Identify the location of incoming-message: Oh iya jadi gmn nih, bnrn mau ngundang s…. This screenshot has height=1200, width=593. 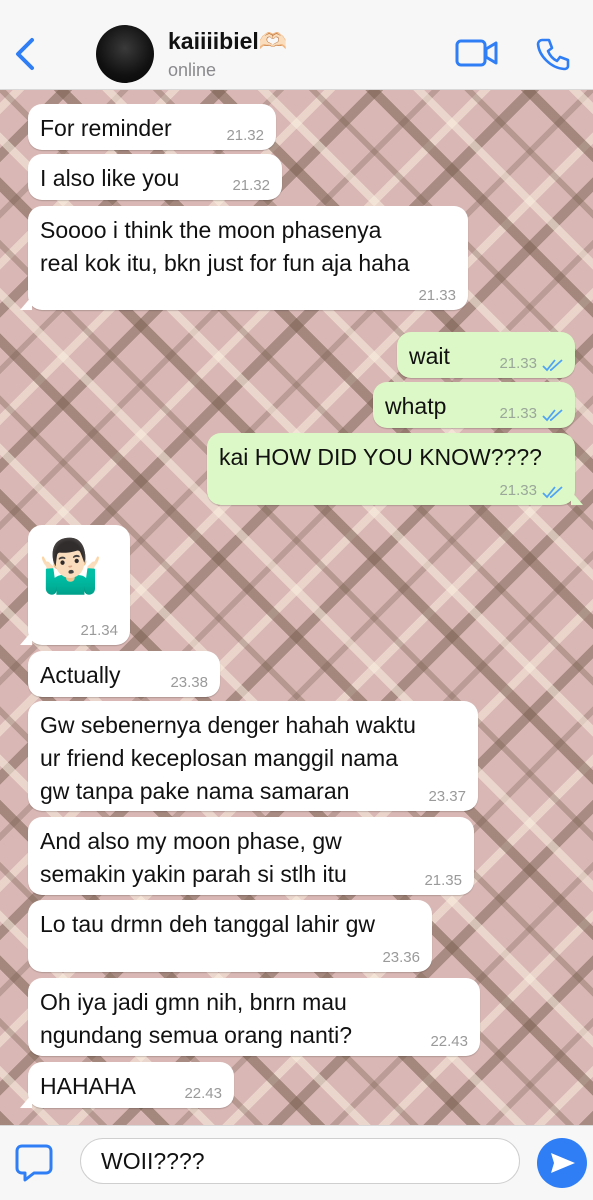
(254, 1017).